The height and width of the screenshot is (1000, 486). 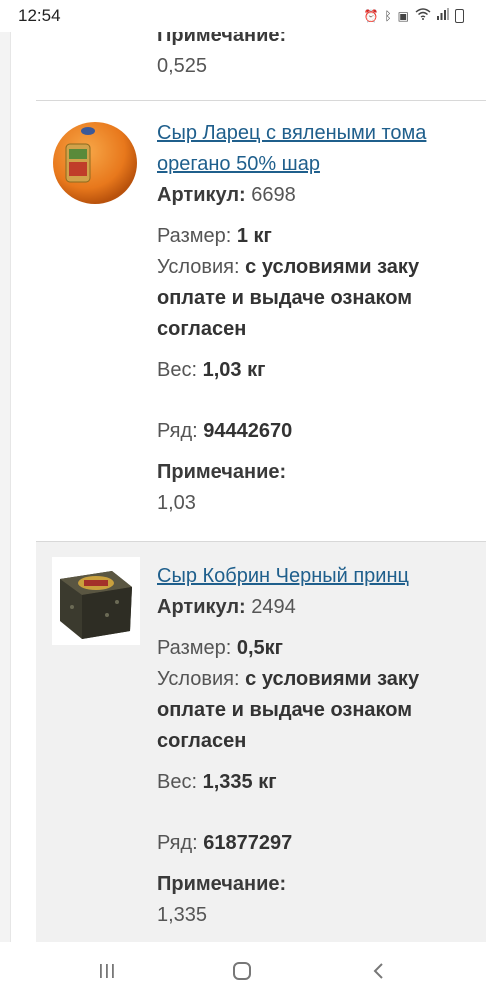 I want to click on wifi-icon, so click(x=423, y=15).